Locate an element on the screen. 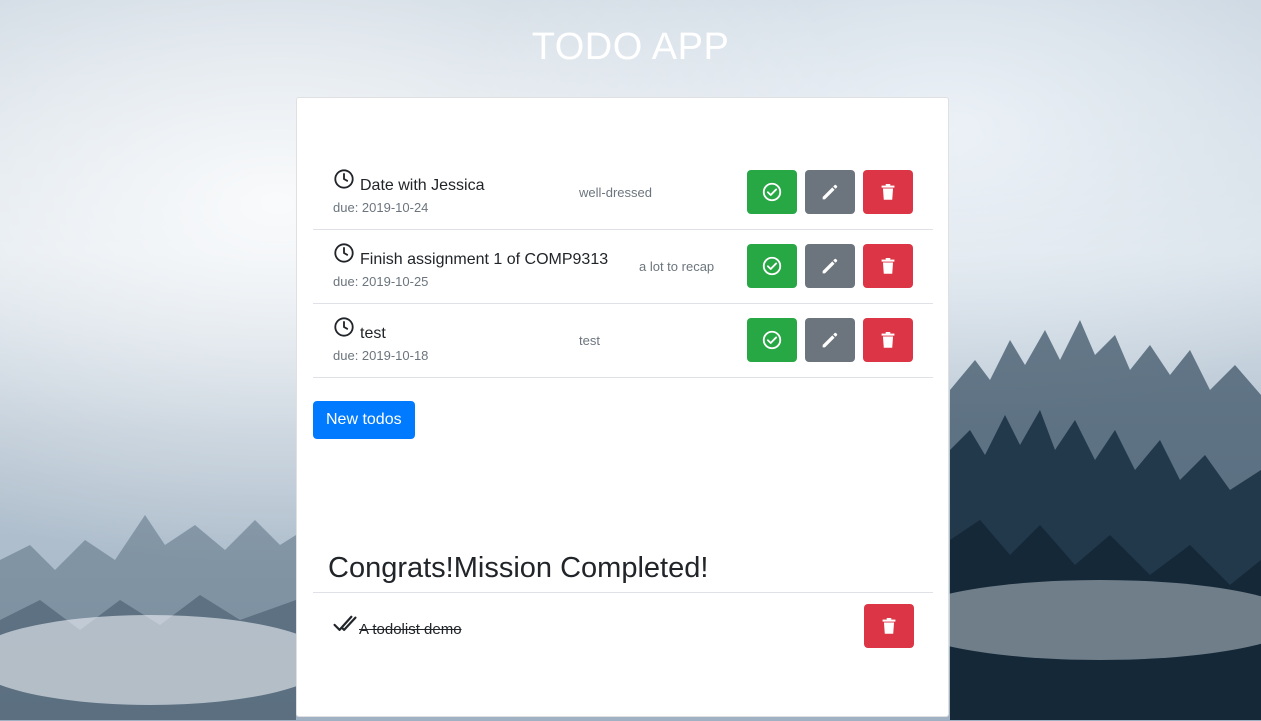 The width and height of the screenshot is (1261, 721). todo-note: test is located at coordinates (589, 340).